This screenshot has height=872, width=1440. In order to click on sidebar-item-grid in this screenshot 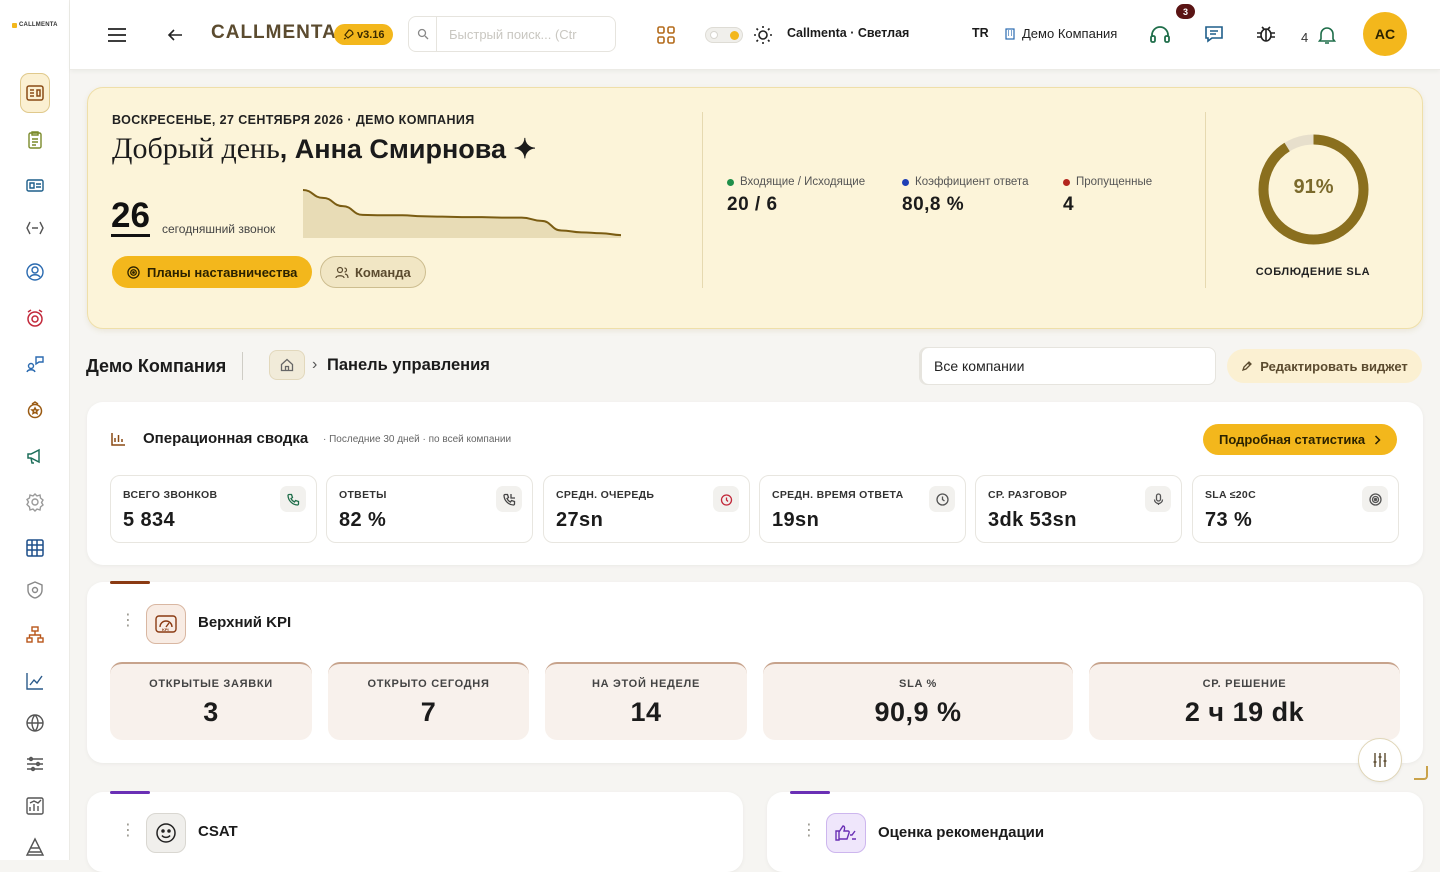, I will do `click(35, 548)`.